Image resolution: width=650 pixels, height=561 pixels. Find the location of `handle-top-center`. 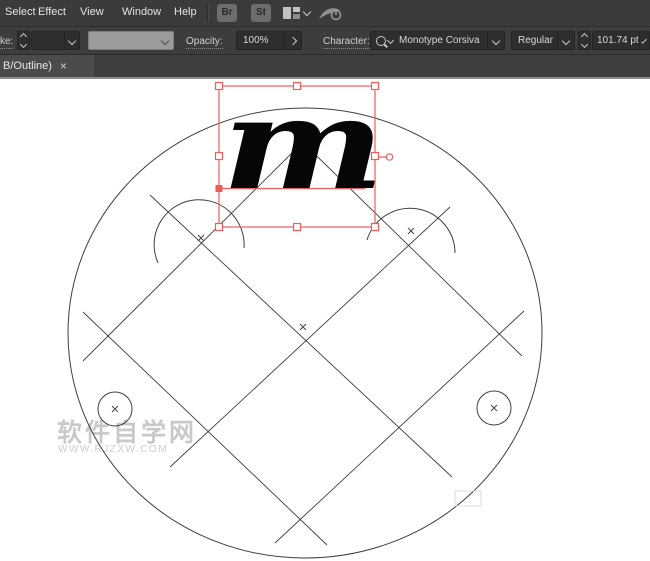

handle-top-center is located at coordinates (297, 86).